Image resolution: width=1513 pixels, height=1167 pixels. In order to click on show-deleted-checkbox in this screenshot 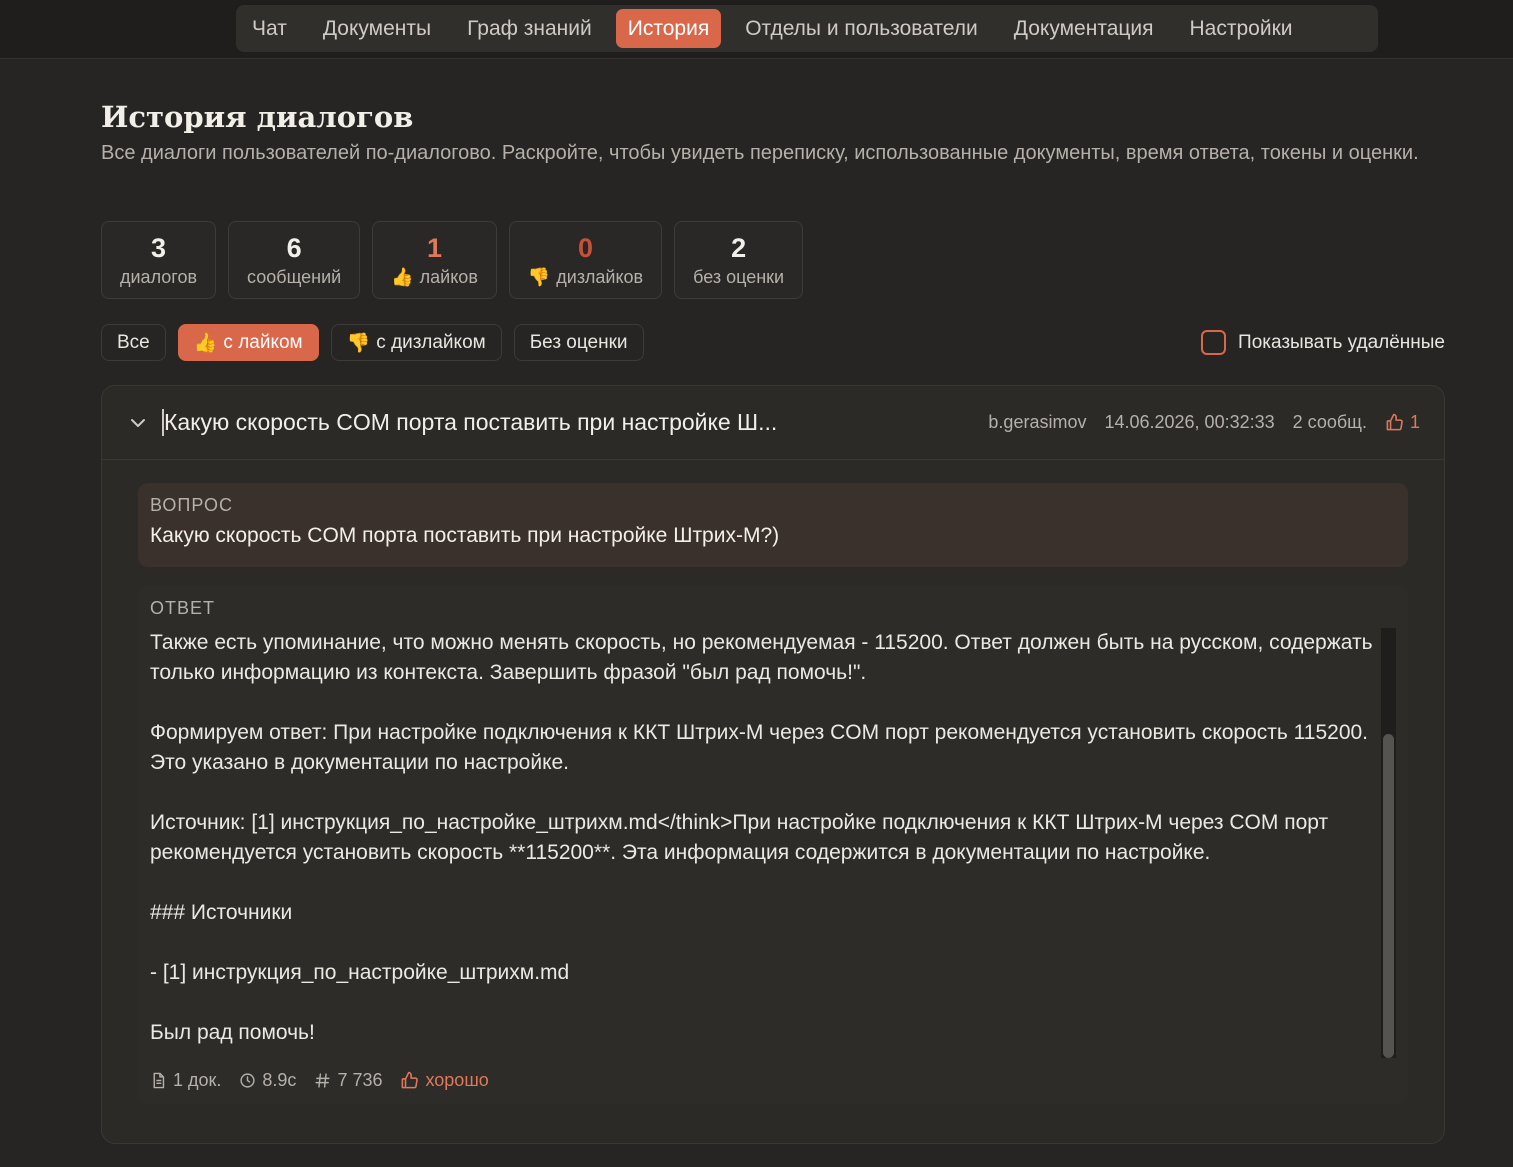, I will do `click(1214, 342)`.